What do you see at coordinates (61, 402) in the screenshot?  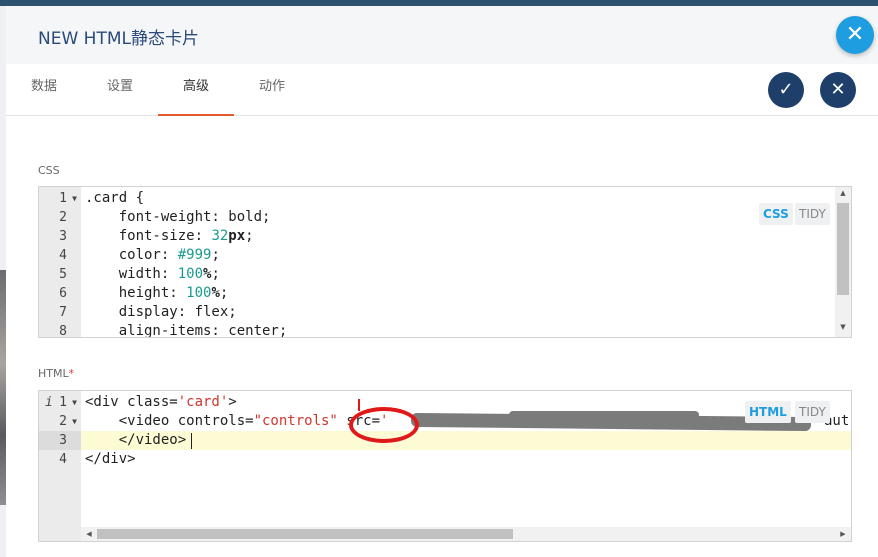 I see `line-number: i 1 ▼` at bounding box center [61, 402].